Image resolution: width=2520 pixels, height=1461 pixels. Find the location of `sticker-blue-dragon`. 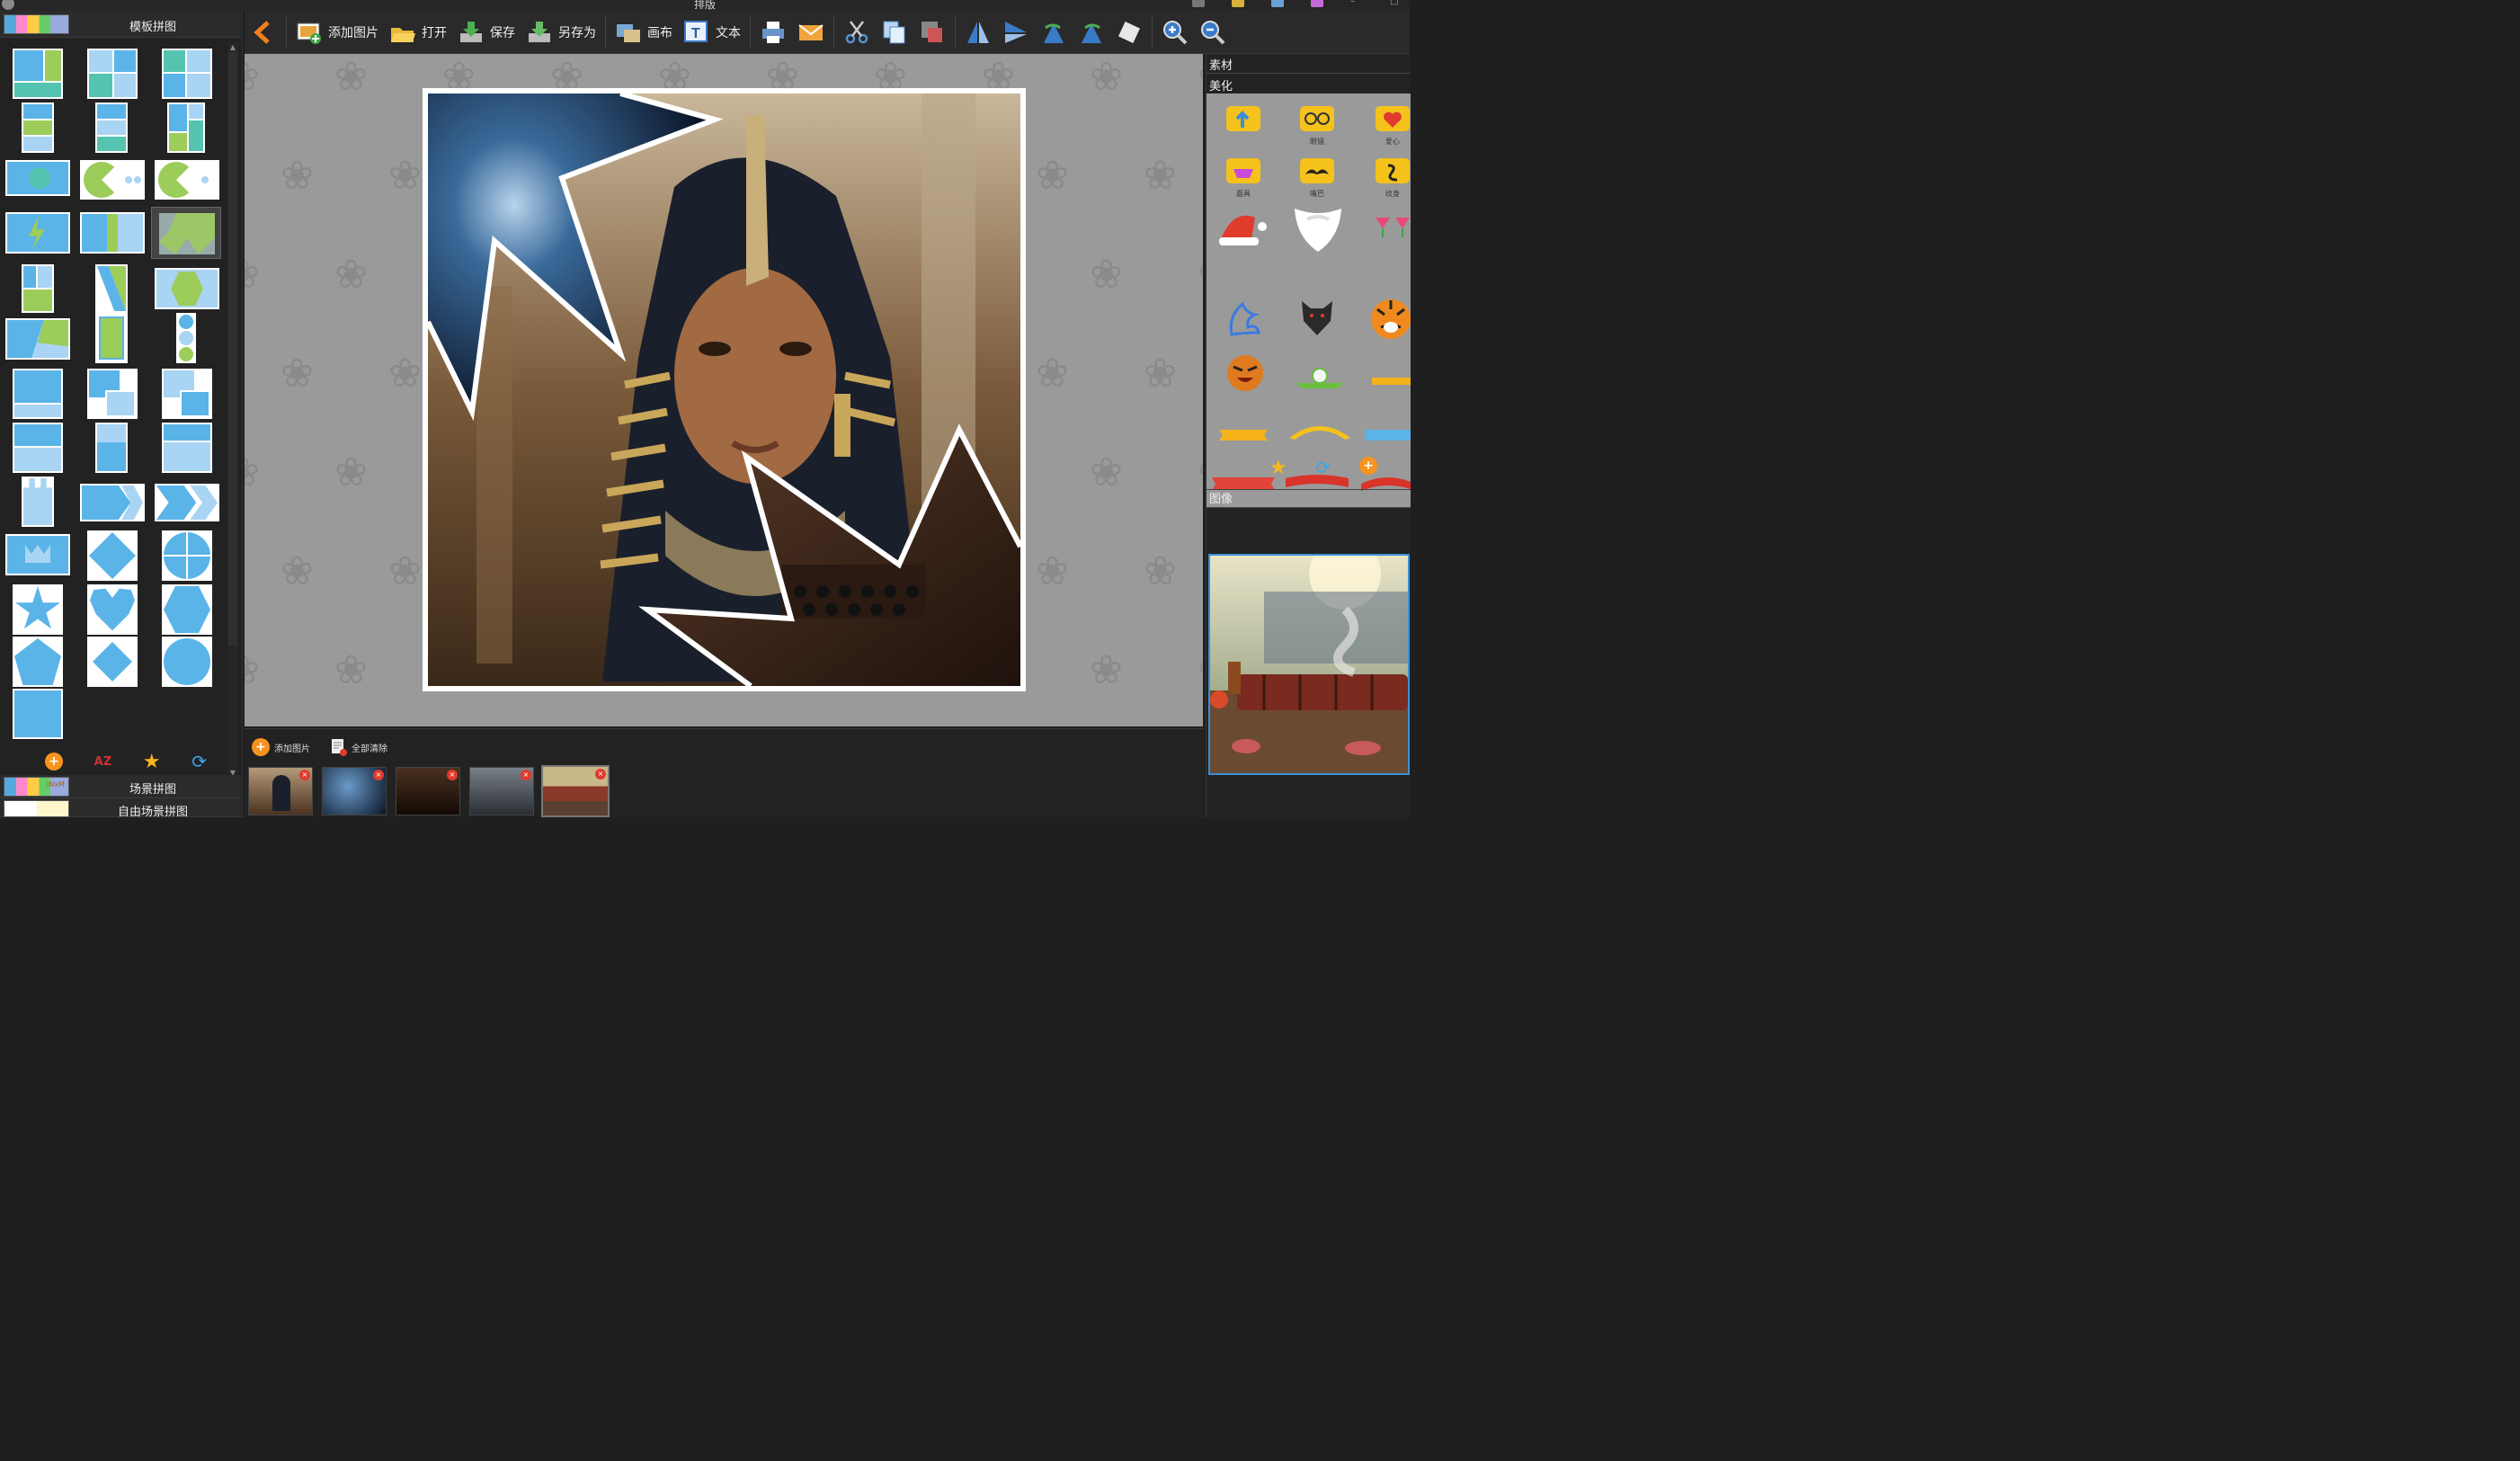

sticker-blue-dragon is located at coordinates (1244, 318).